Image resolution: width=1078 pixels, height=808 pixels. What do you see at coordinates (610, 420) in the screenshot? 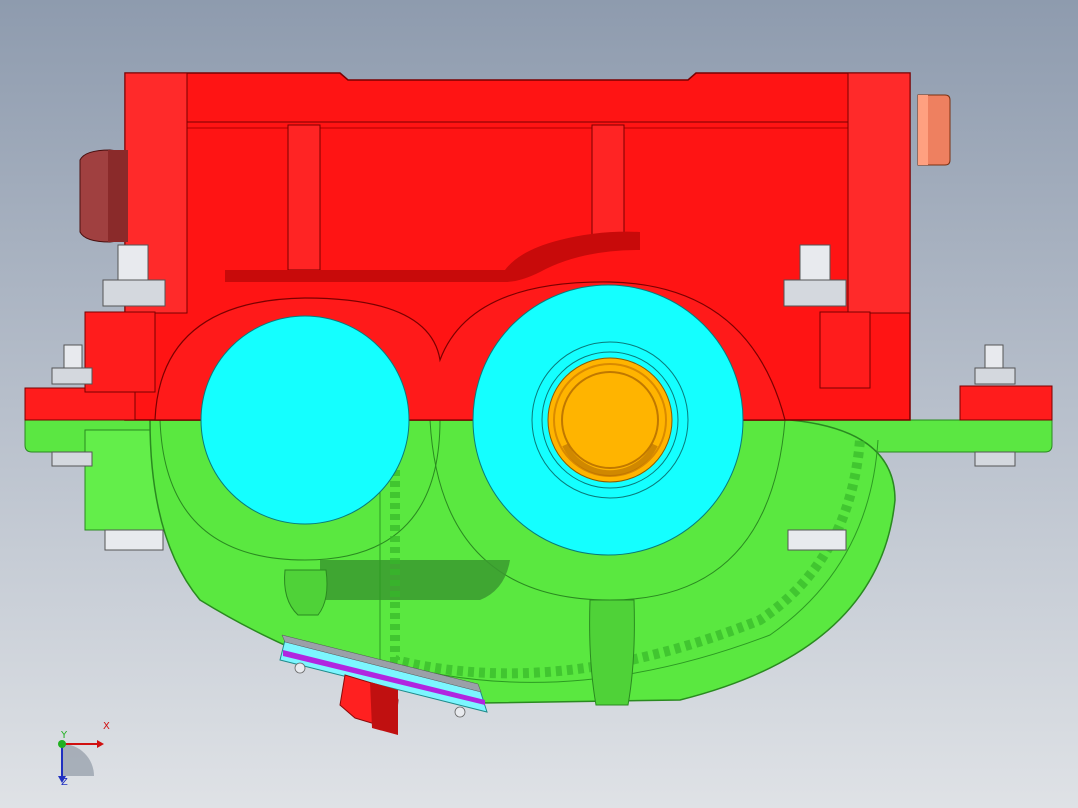
I see `shaft-bushing` at bounding box center [610, 420].